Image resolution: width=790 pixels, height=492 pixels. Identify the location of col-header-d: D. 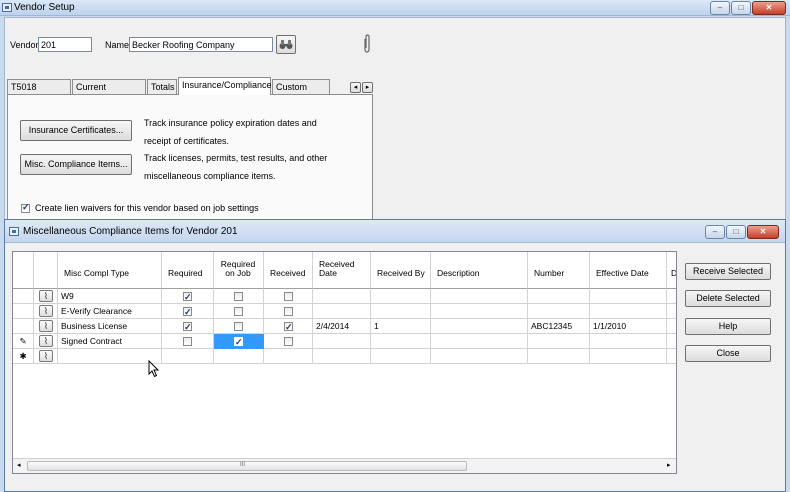
(671, 270).